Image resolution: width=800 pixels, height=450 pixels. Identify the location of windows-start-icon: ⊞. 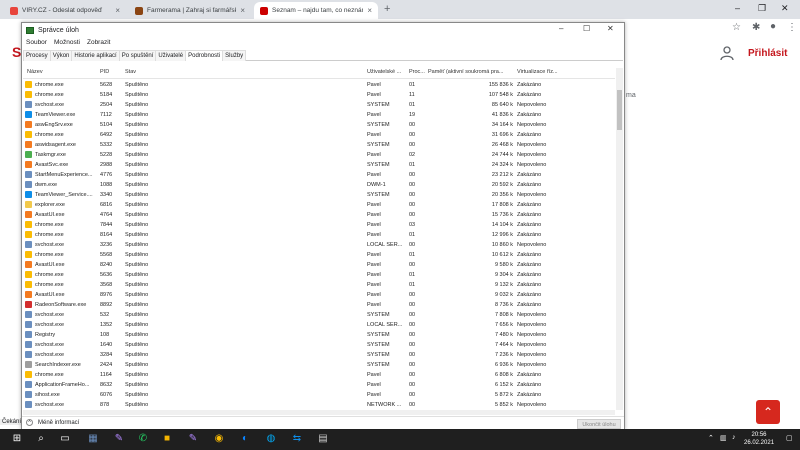
(17, 439).